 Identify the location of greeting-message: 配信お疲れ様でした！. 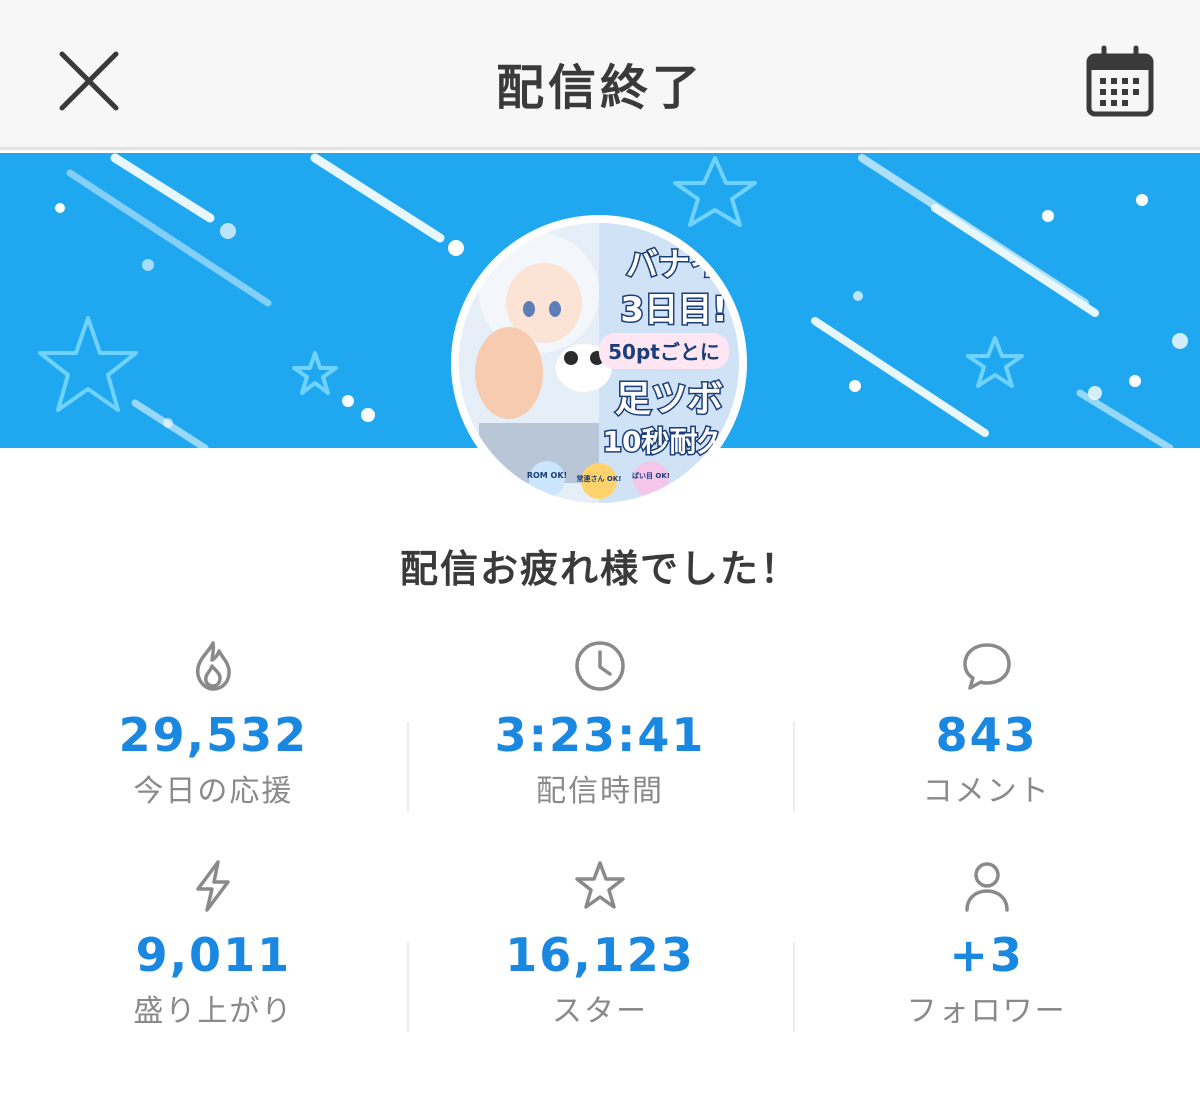
(599, 569).